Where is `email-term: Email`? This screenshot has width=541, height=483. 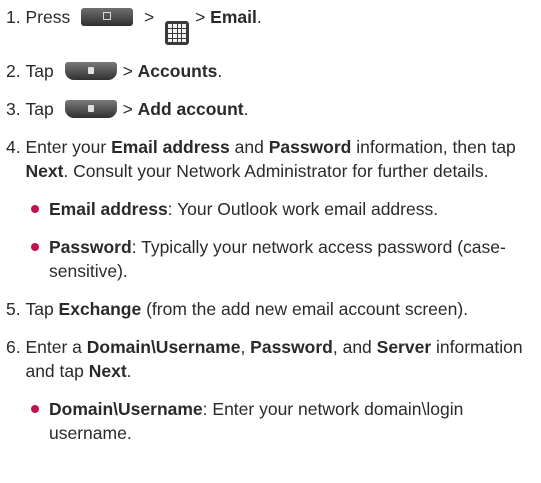
email-term: Email is located at coordinates (233, 17).